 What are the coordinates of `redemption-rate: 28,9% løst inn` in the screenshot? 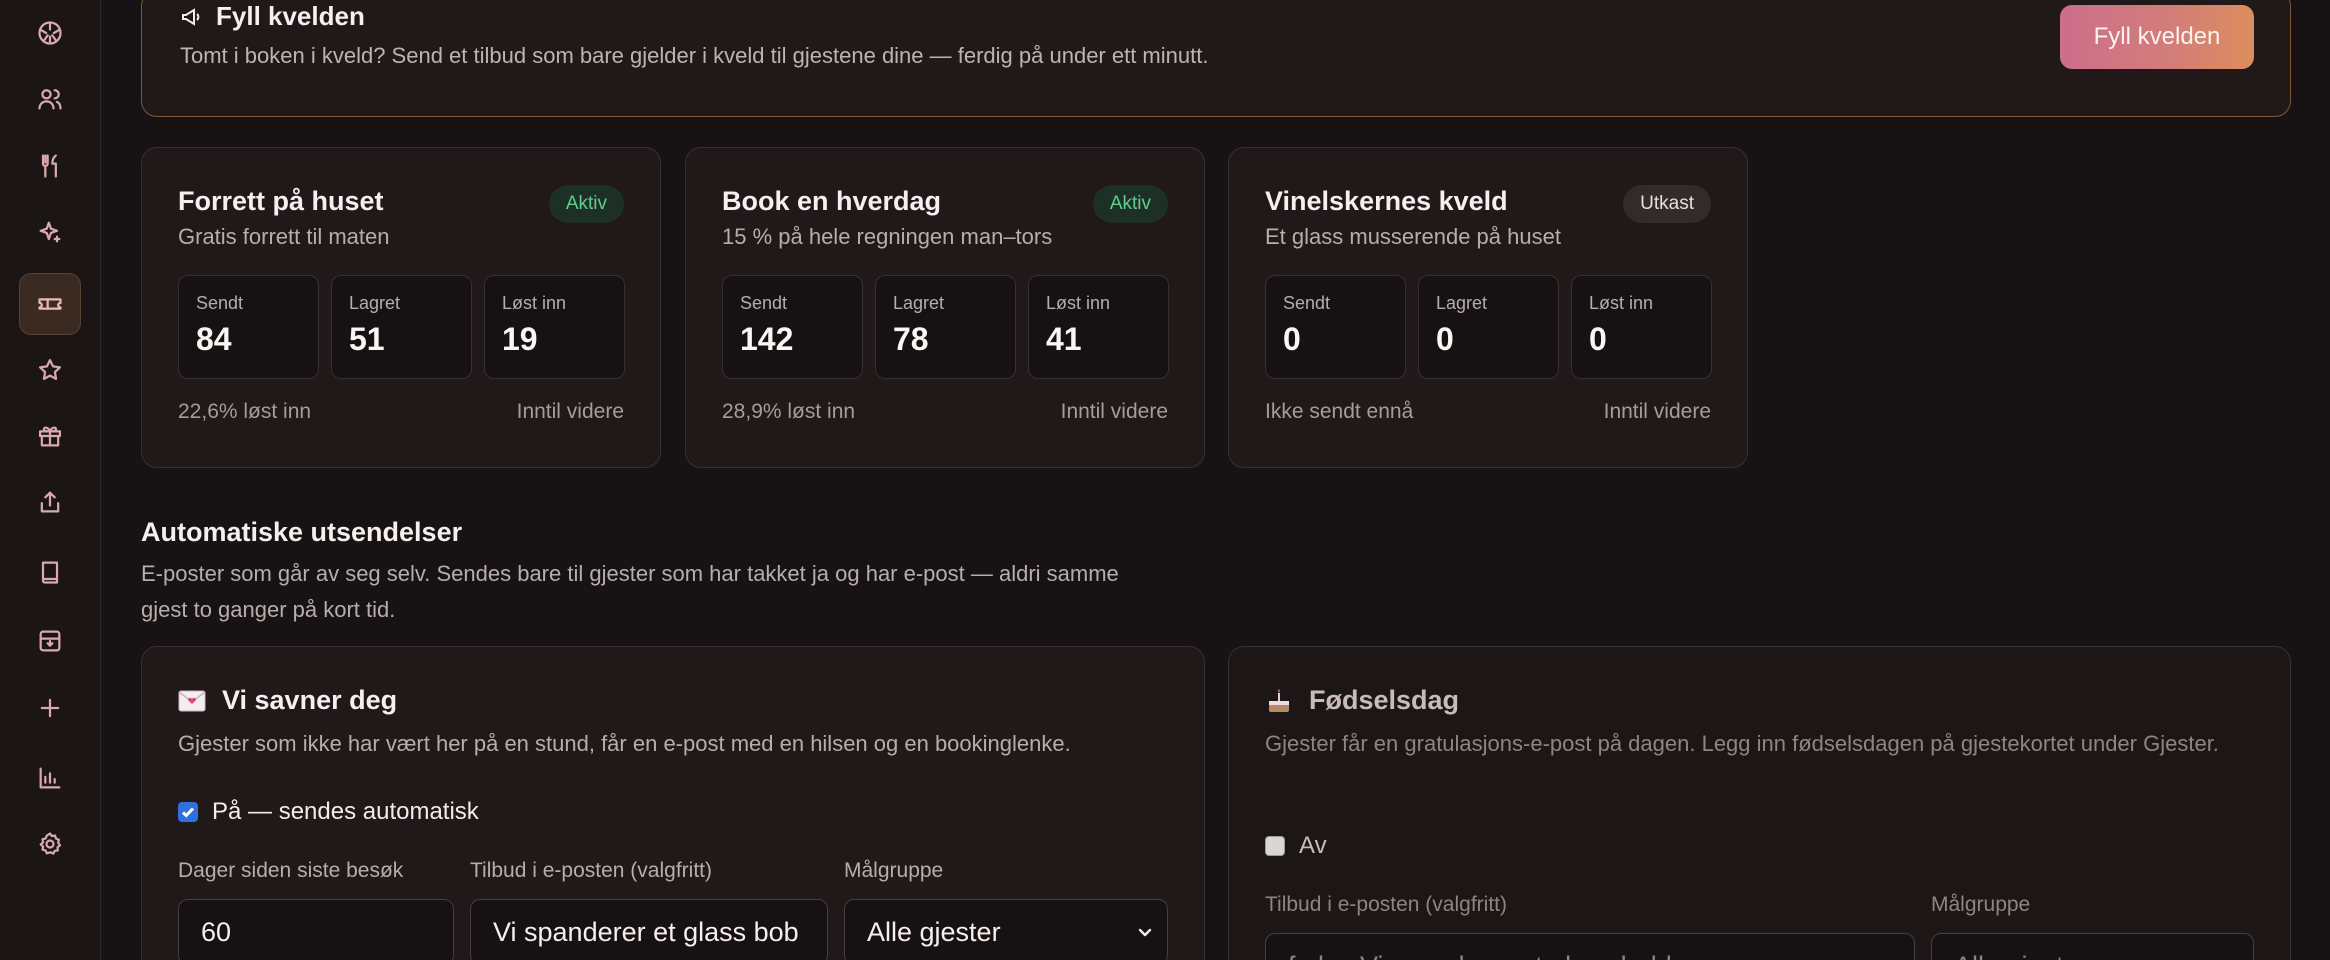 It's located at (789, 411).